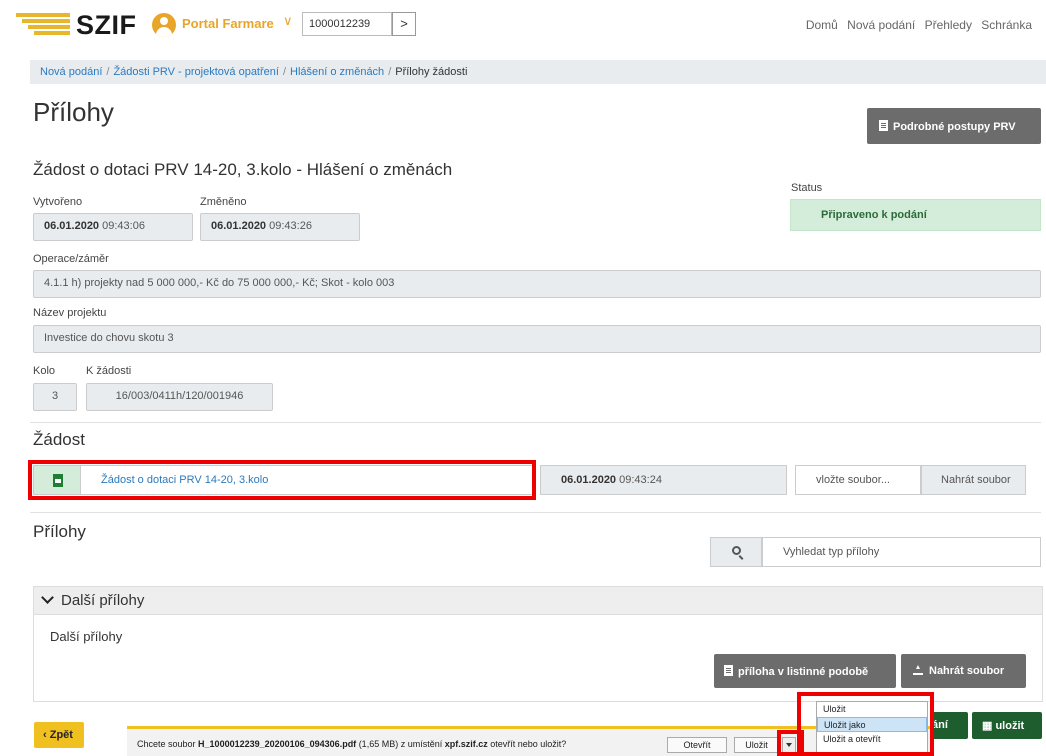 The width and height of the screenshot is (1046, 756). I want to click on nav-schranka: Schránka, so click(1006, 25).